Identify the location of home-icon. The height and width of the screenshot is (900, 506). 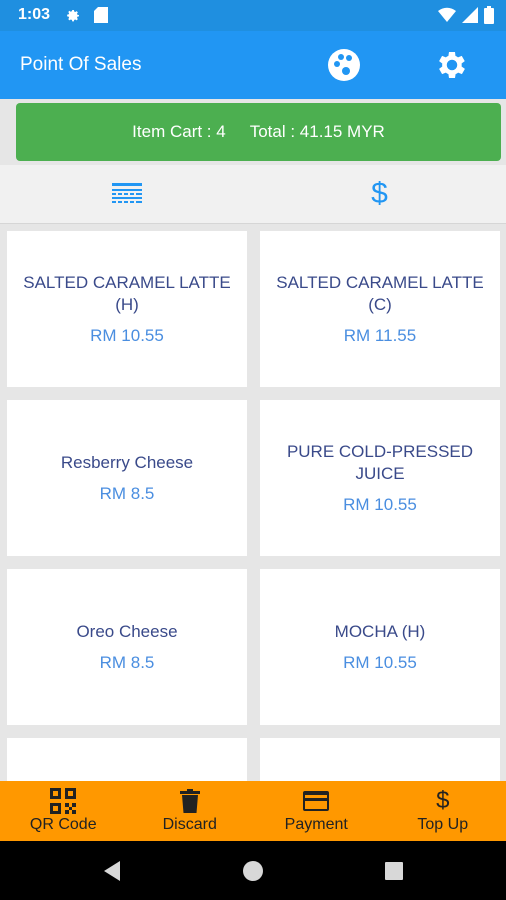
(253, 871).